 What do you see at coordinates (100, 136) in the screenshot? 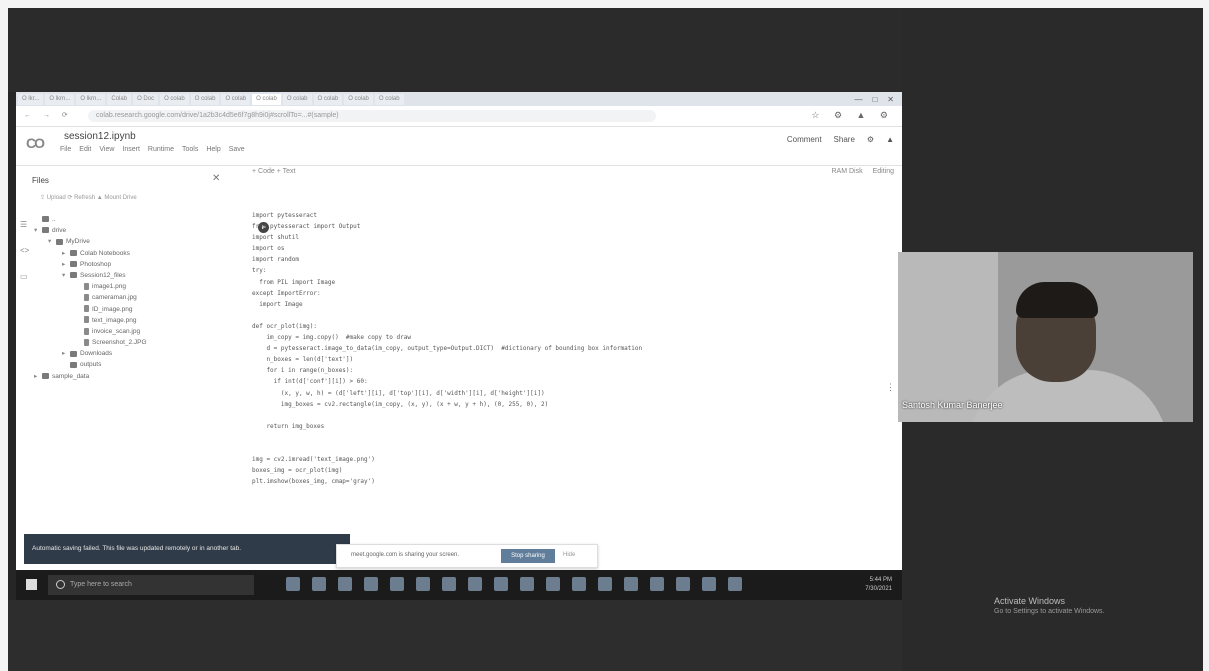
I see `notebook-title: session12.ipynb` at bounding box center [100, 136].